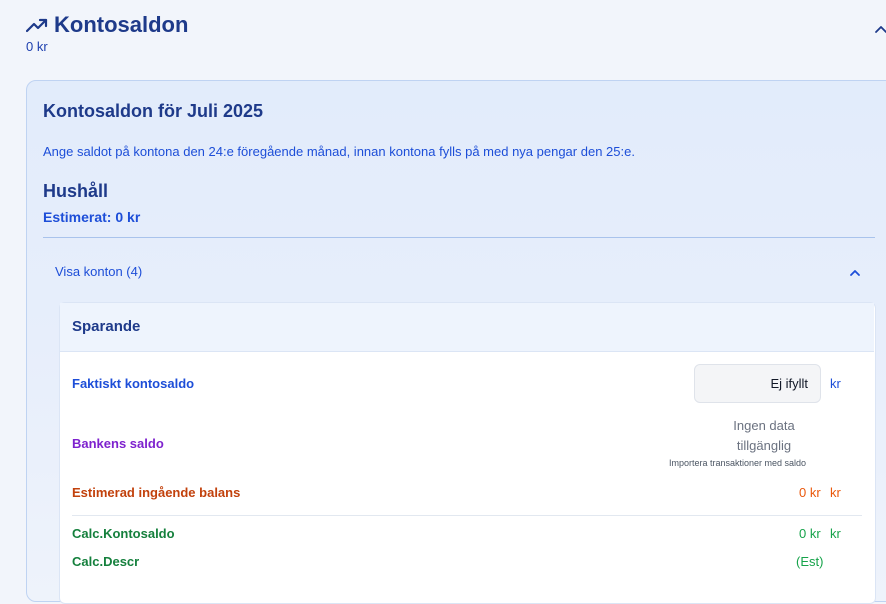 The width and height of the screenshot is (886, 604). I want to click on account-name: Sparande, so click(106, 326).